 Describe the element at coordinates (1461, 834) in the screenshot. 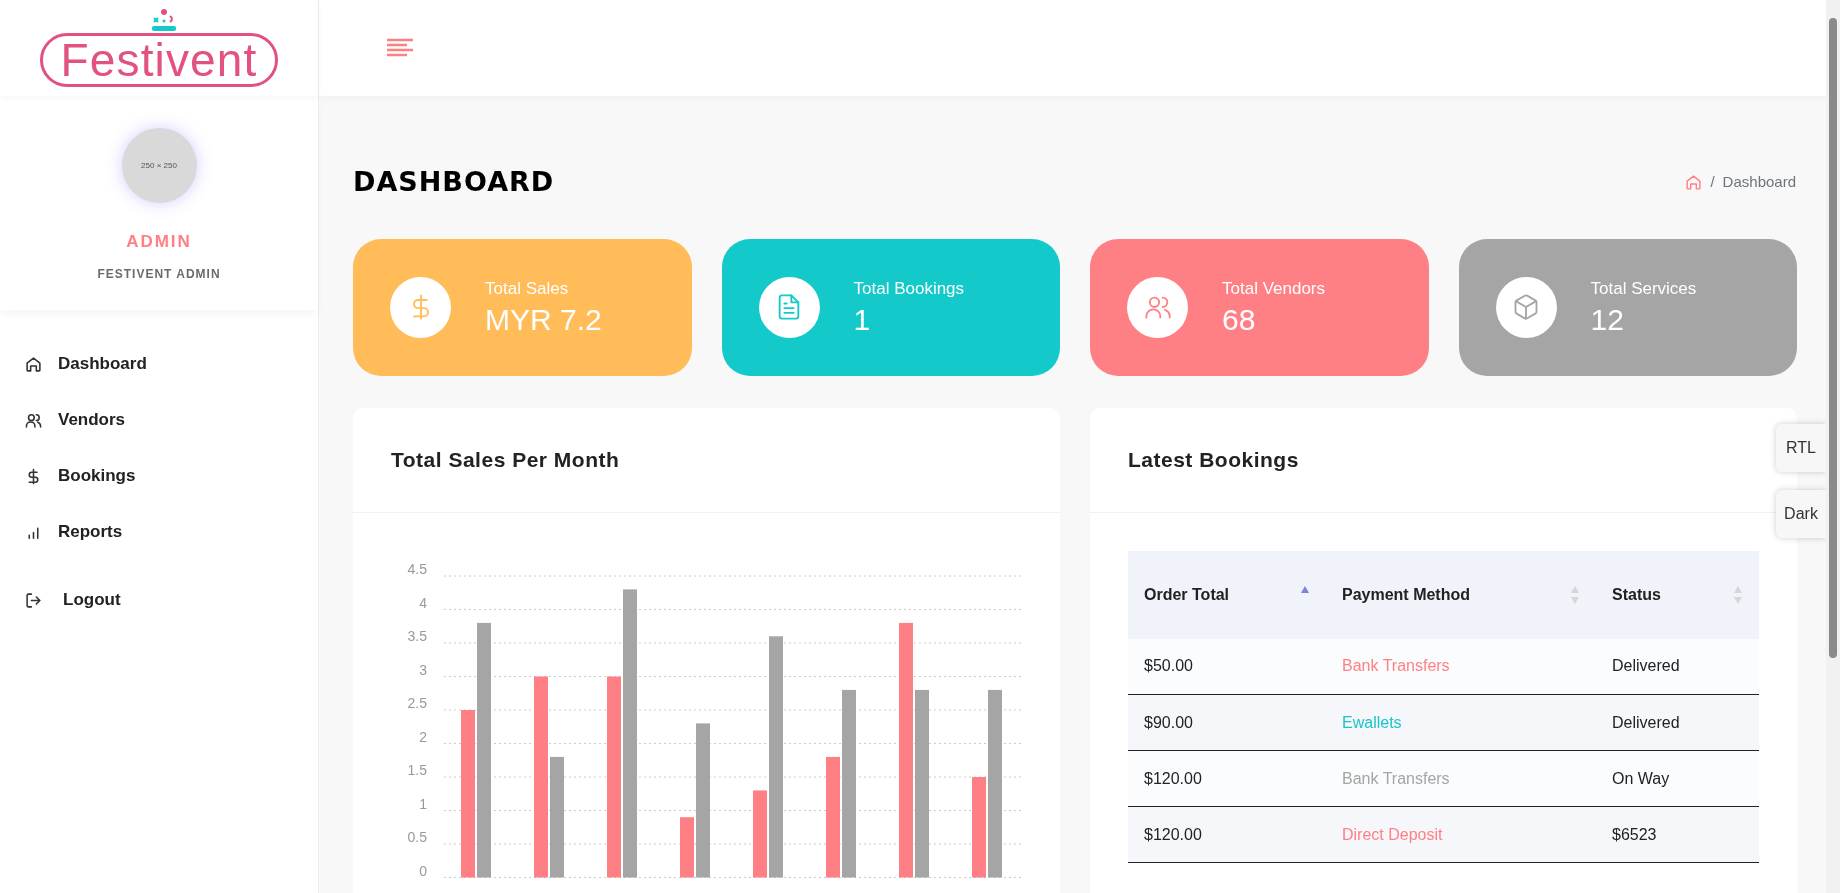

I see `payment-method: Direct Deposit` at that location.